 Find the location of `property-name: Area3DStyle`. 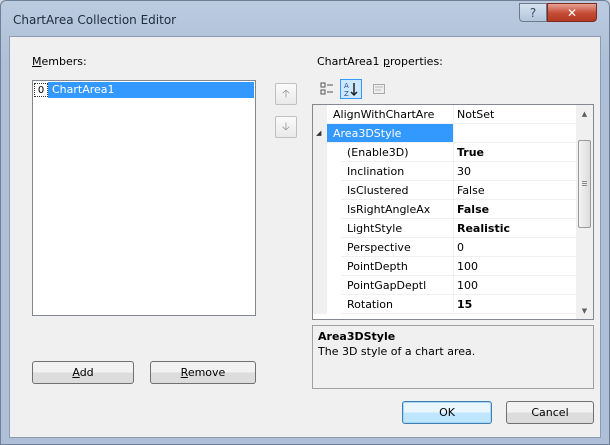

property-name: Area3DStyle is located at coordinates (390, 133).